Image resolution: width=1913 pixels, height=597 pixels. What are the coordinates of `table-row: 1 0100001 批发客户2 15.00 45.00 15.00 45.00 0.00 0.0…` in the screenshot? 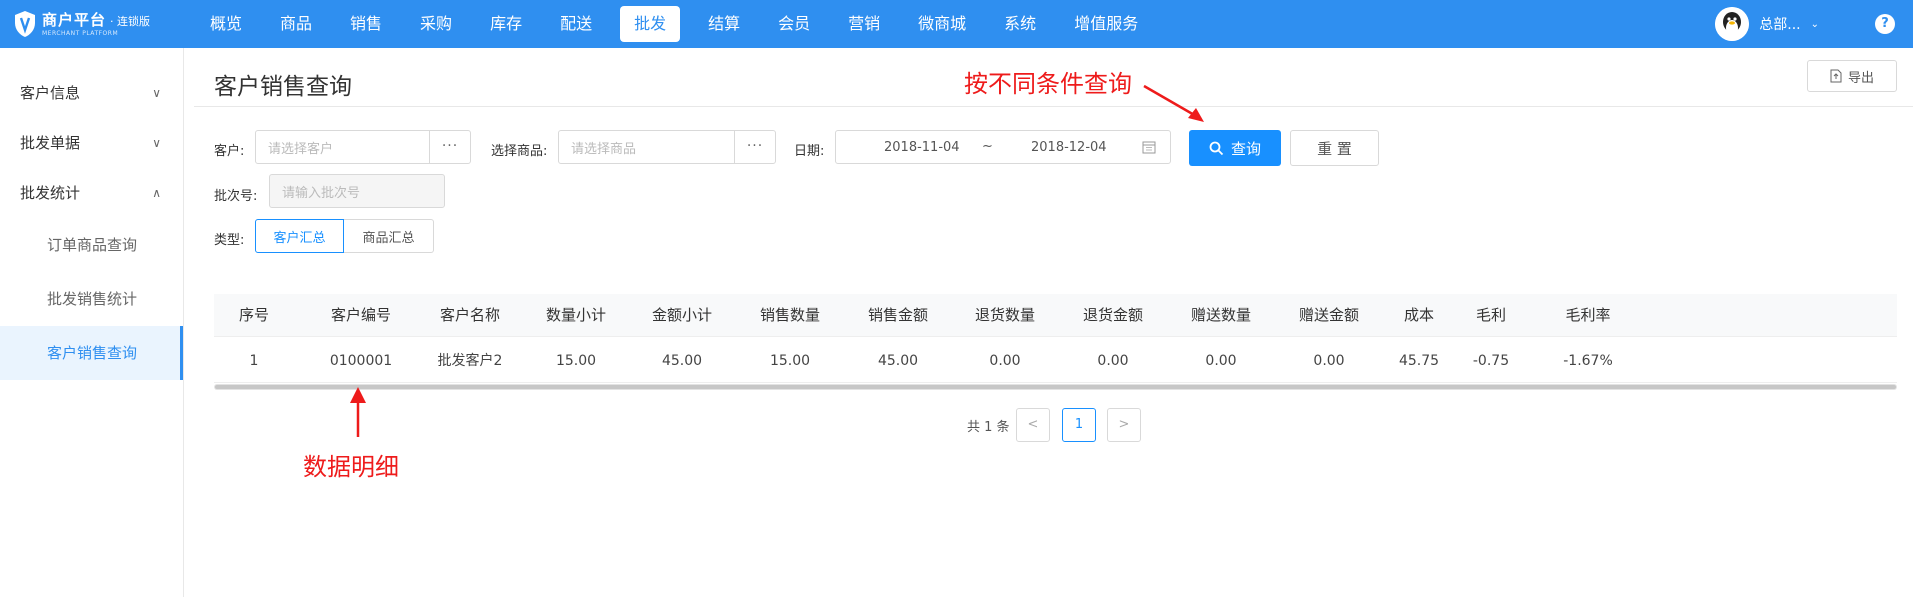 It's located at (1055, 361).